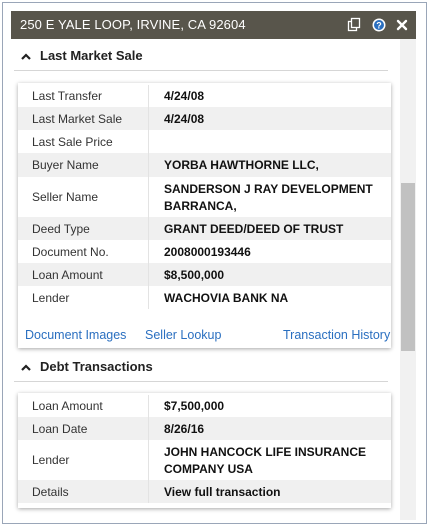 The height and width of the screenshot is (526, 429). What do you see at coordinates (402, 25) in the screenshot?
I see `close-icon` at bounding box center [402, 25].